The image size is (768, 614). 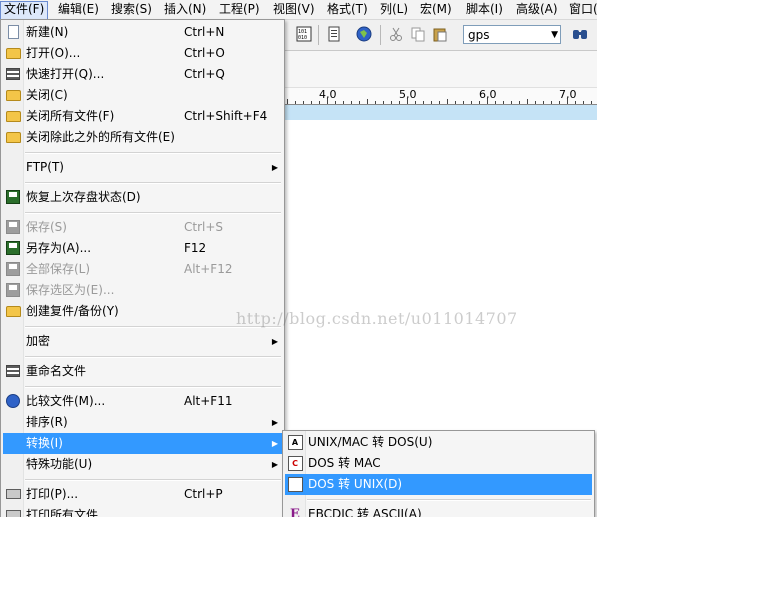 I want to click on menu-item-shortcut: Ctrl+O, so click(x=204, y=53).